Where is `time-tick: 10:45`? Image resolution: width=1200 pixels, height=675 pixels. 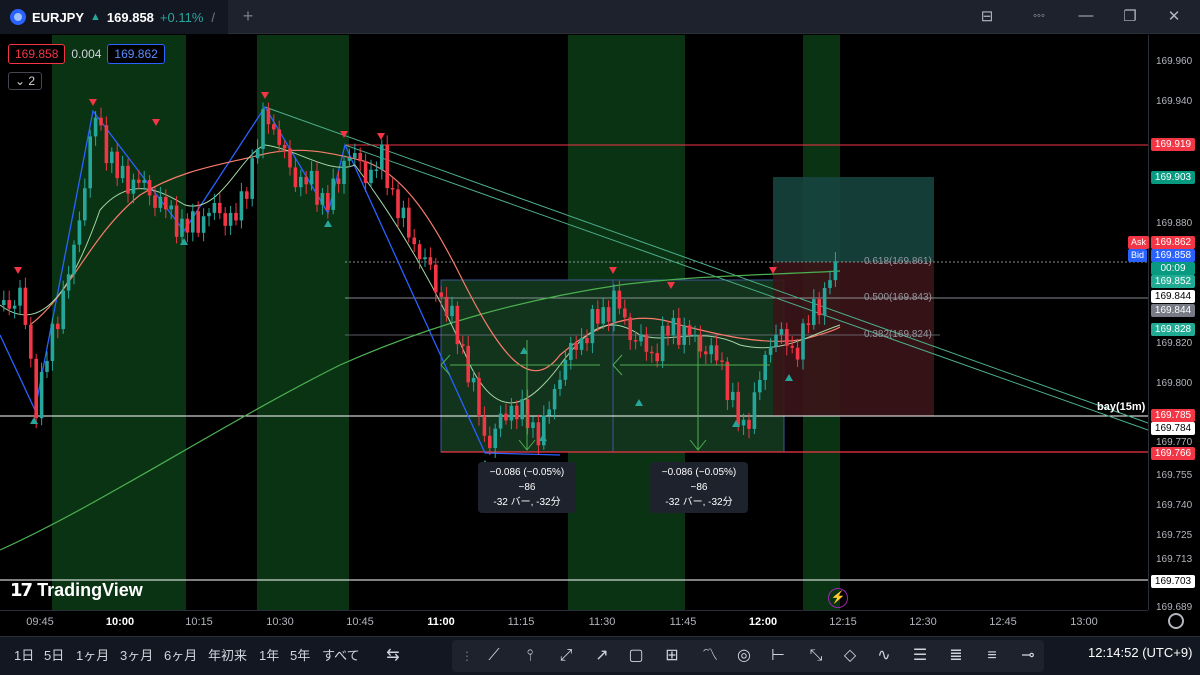
time-tick: 10:45 is located at coordinates (360, 622).